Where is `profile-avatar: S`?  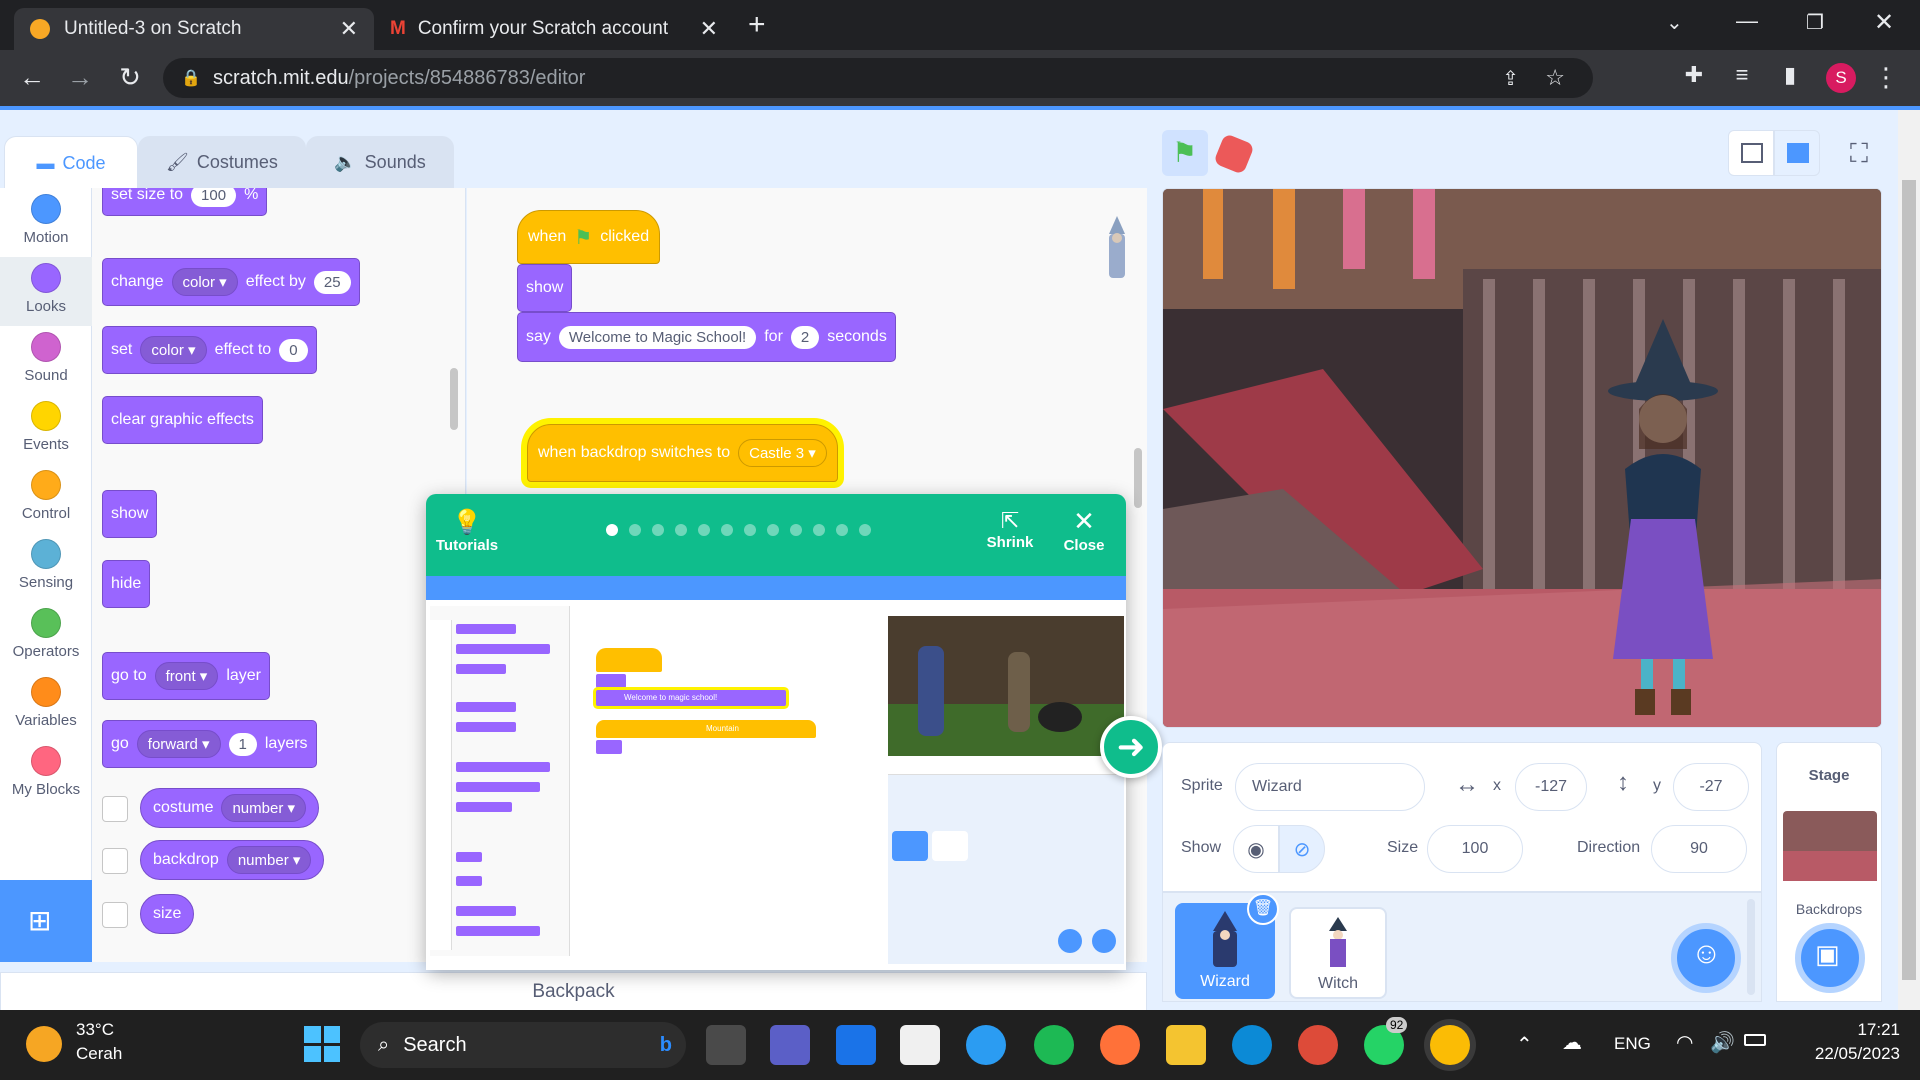 profile-avatar: S is located at coordinates (1841, 78).